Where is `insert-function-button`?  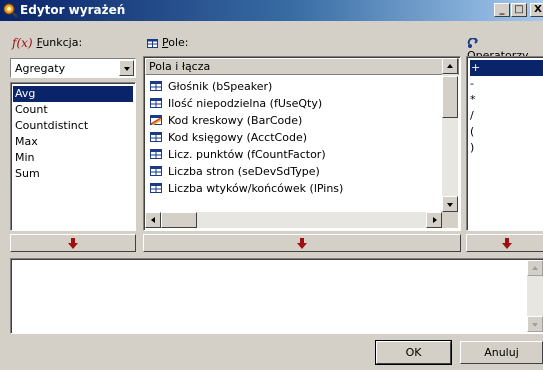 insert-function-button is located at coordinates (73, 243).